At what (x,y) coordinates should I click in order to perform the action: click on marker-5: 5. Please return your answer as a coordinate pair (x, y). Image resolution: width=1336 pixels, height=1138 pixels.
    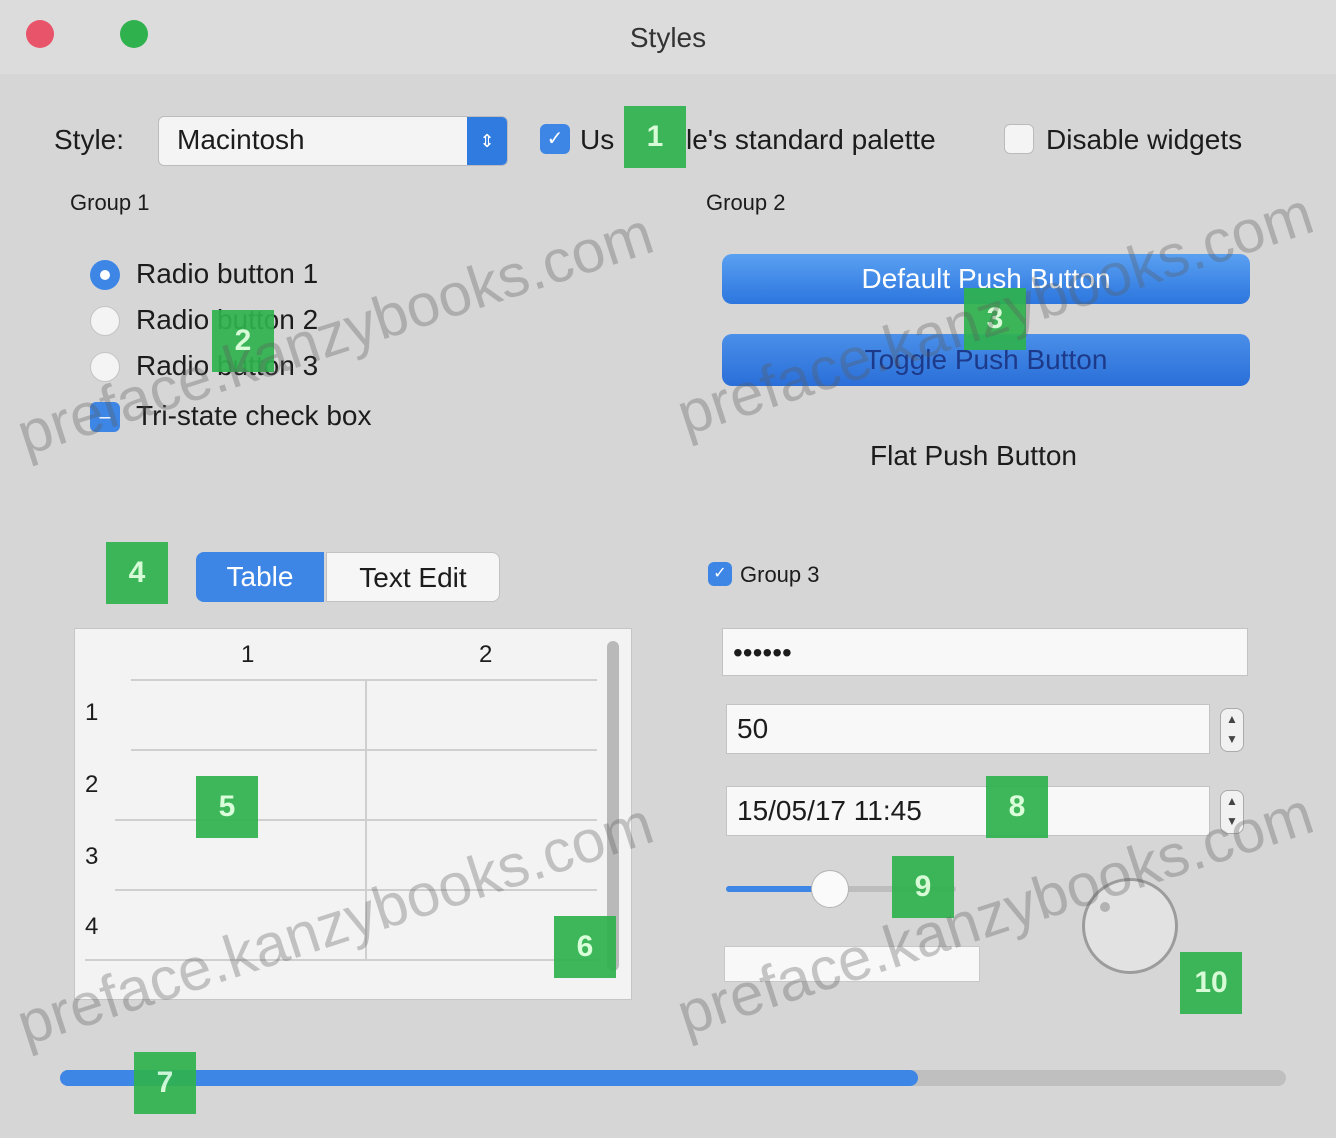
    Looking at the image, I should click on (227, 807).